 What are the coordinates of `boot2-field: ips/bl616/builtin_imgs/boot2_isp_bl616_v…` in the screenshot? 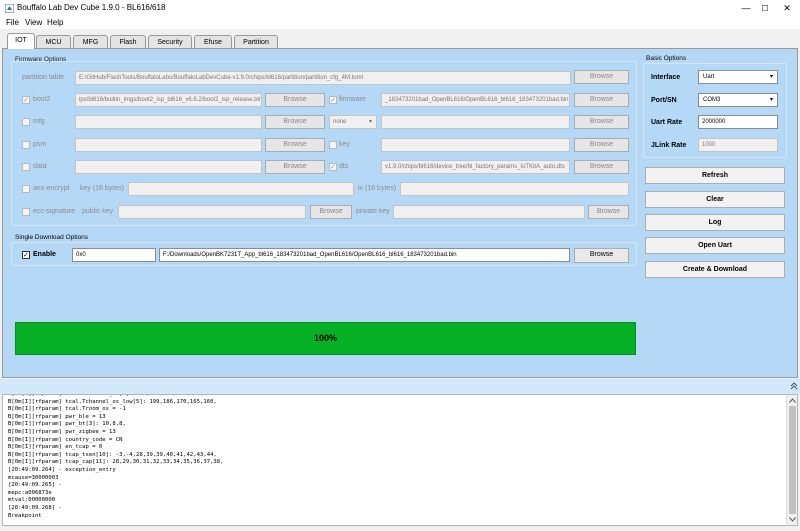 It's located at (168, 100).